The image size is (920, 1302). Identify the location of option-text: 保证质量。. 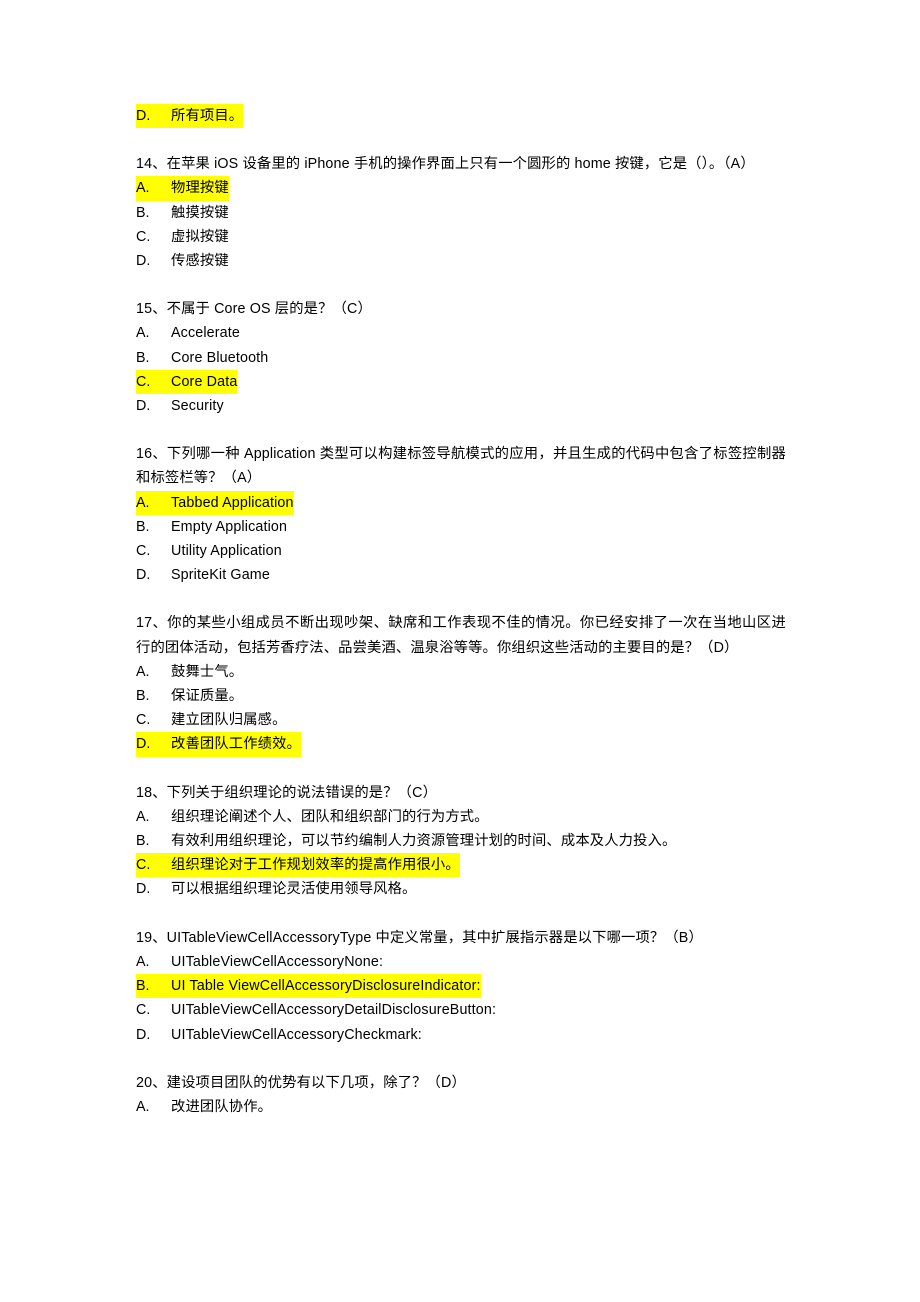
(207, 696).